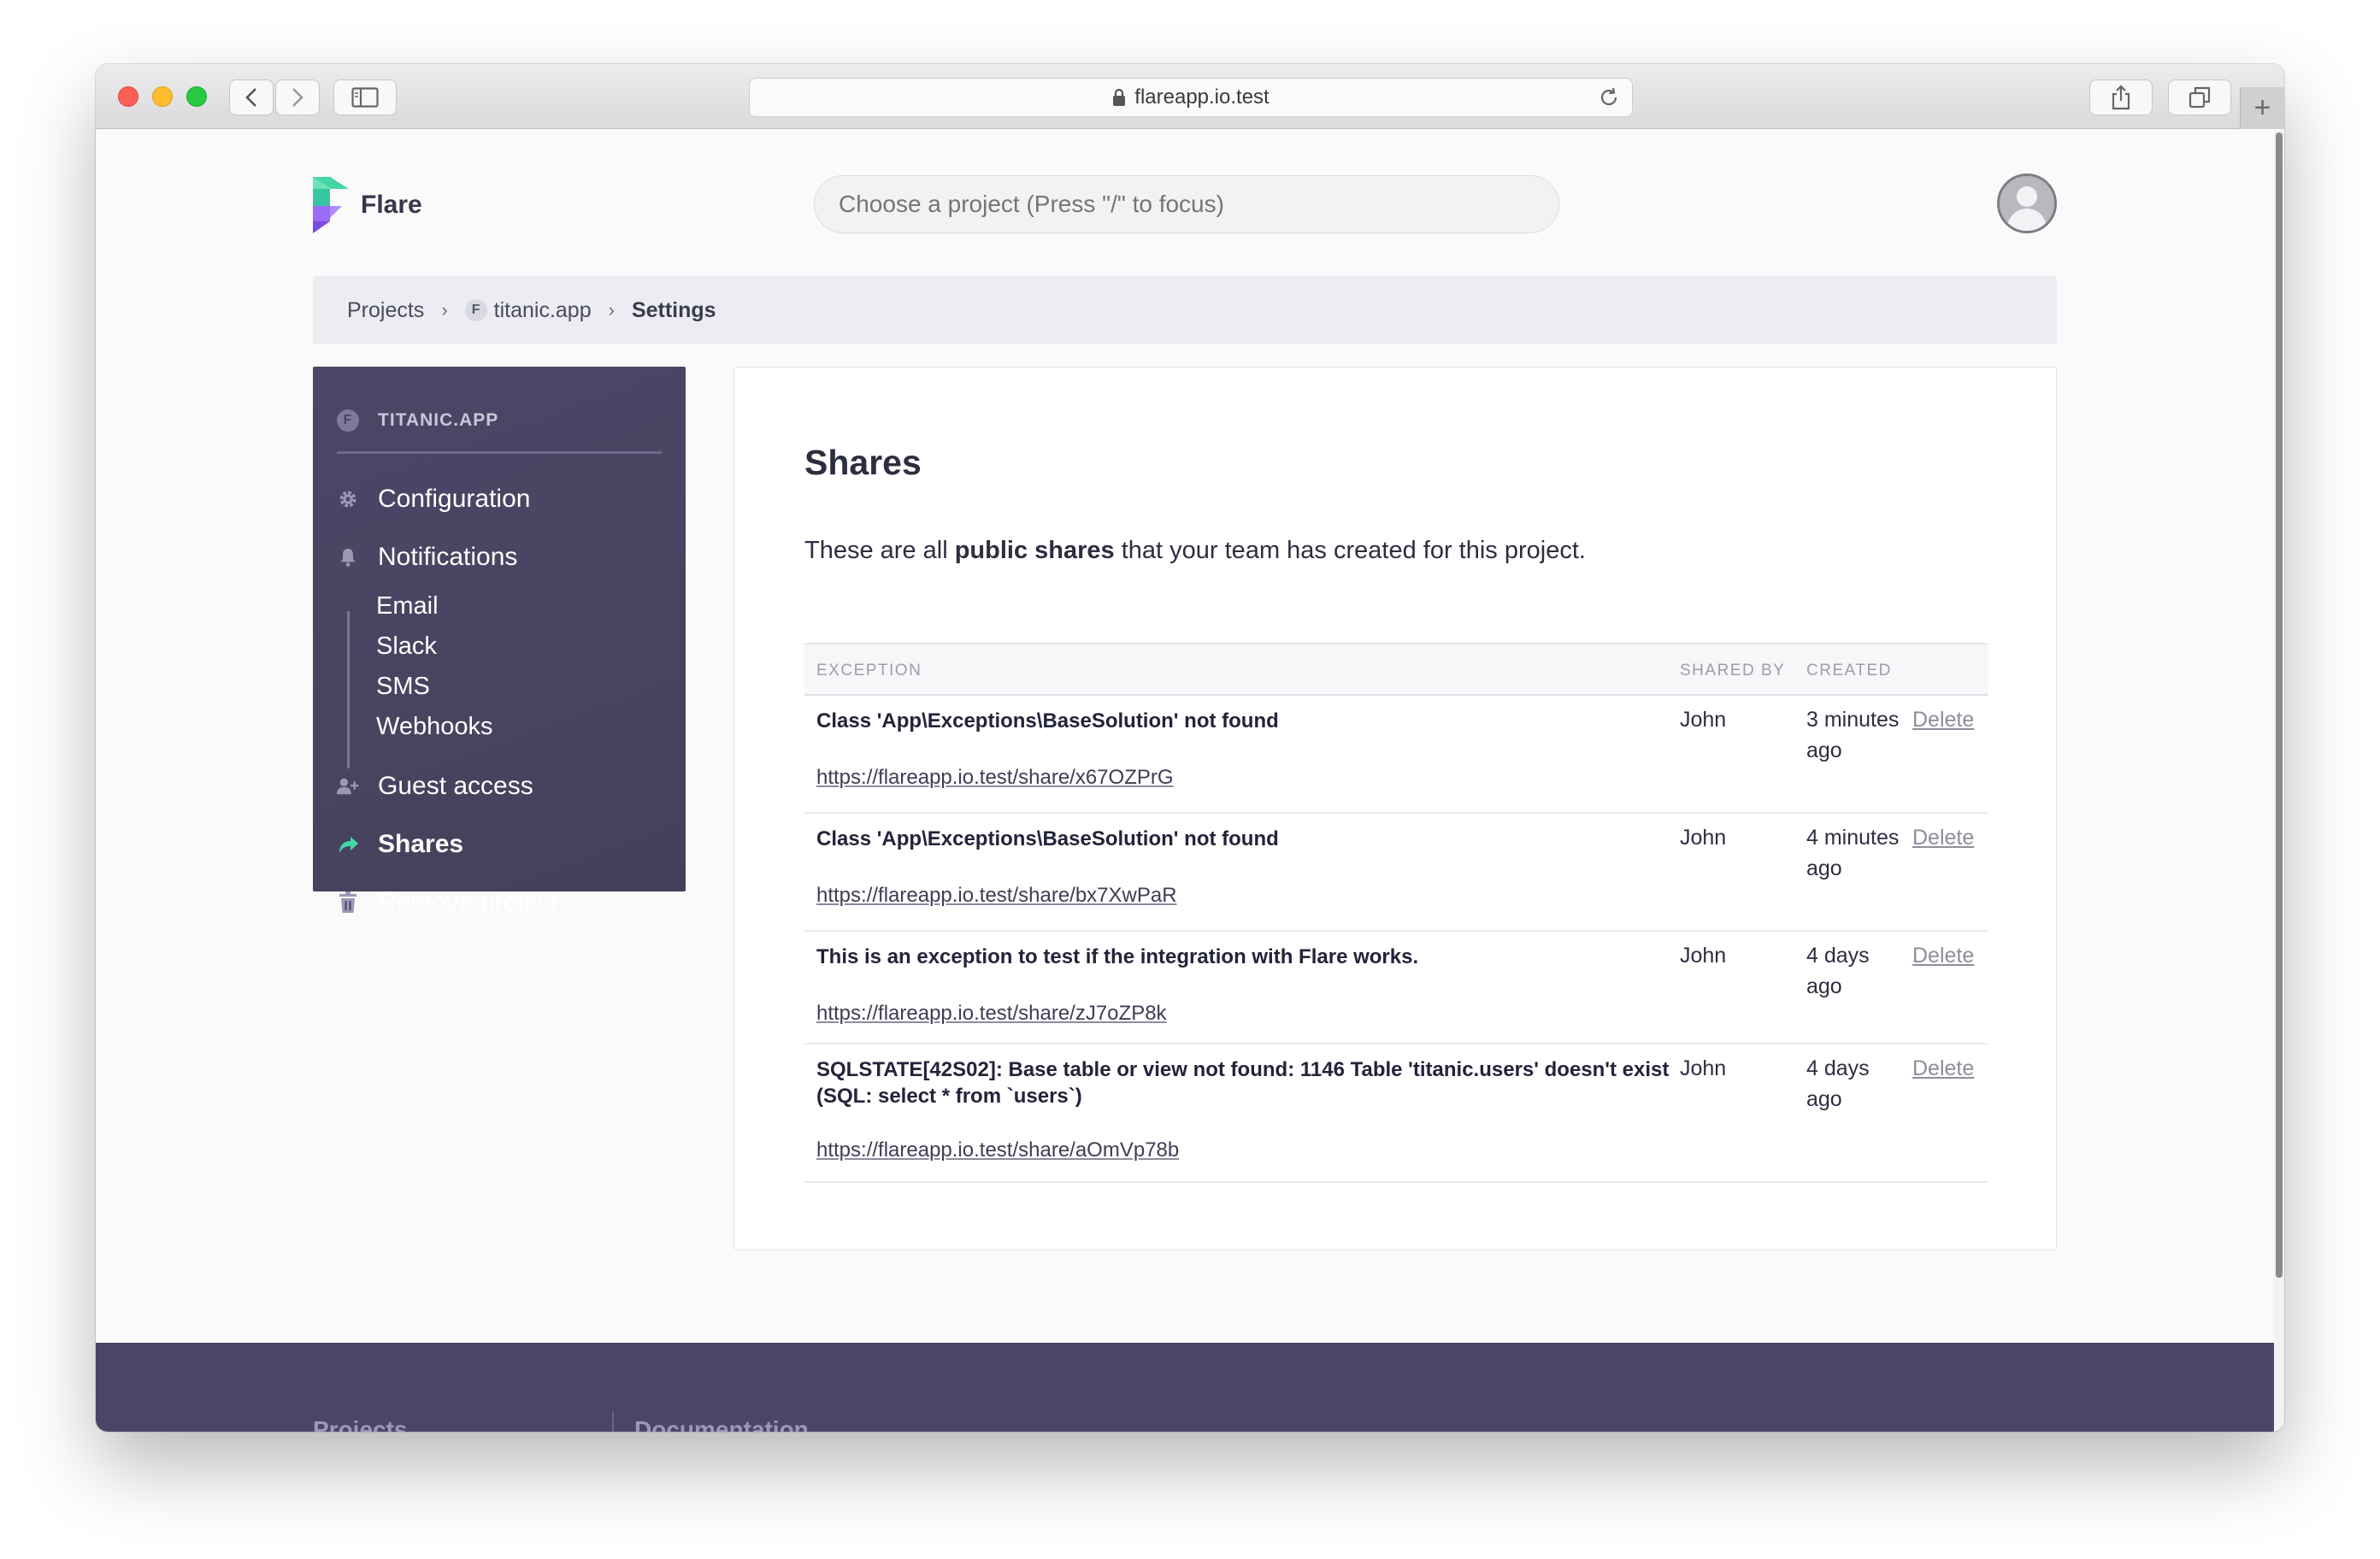 The image size is (2380, 1559). I want to click on sidebar-item-label: Configuration, so click(455, 499).